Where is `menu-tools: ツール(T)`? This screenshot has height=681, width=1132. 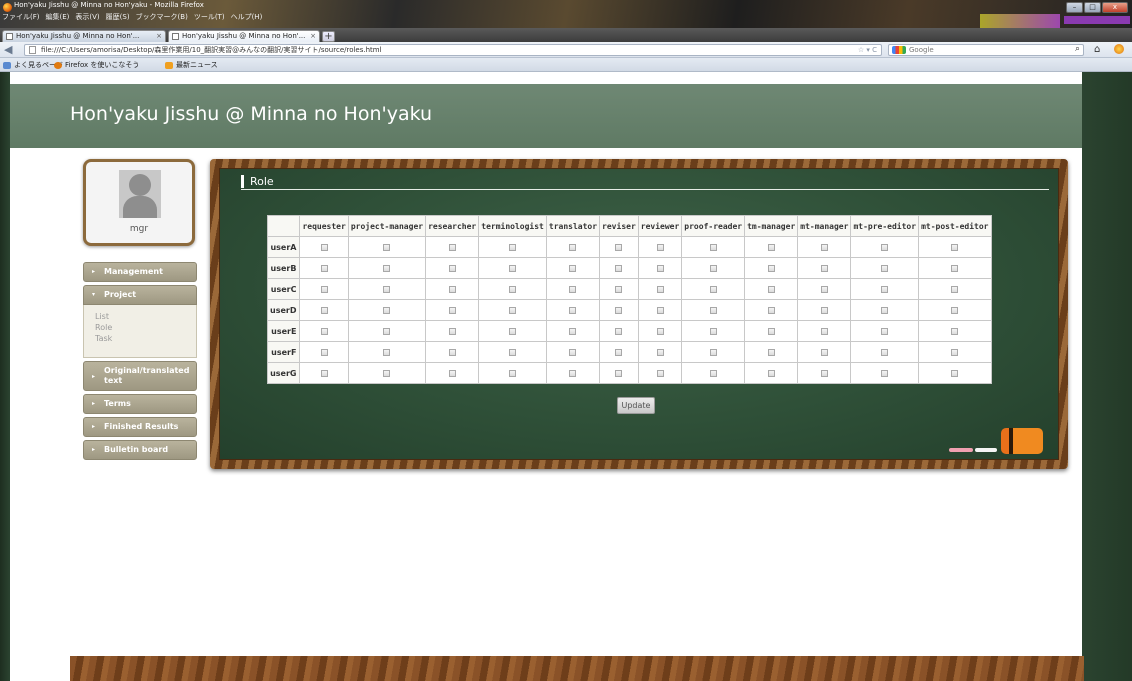 menu-tools: ツール(T) is located at coordinates (209, 17).